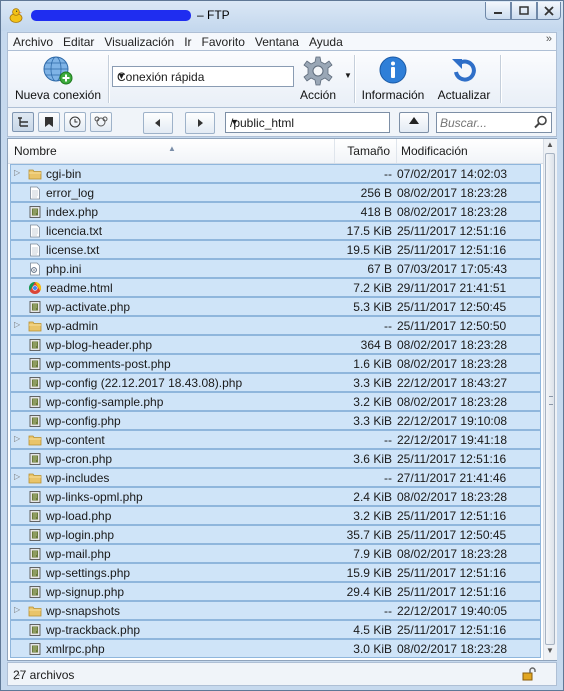 Image resolution: width=564 pixels, height=691 pixels. I want to click on refresh-button: Actualizar, so click(464, 79).